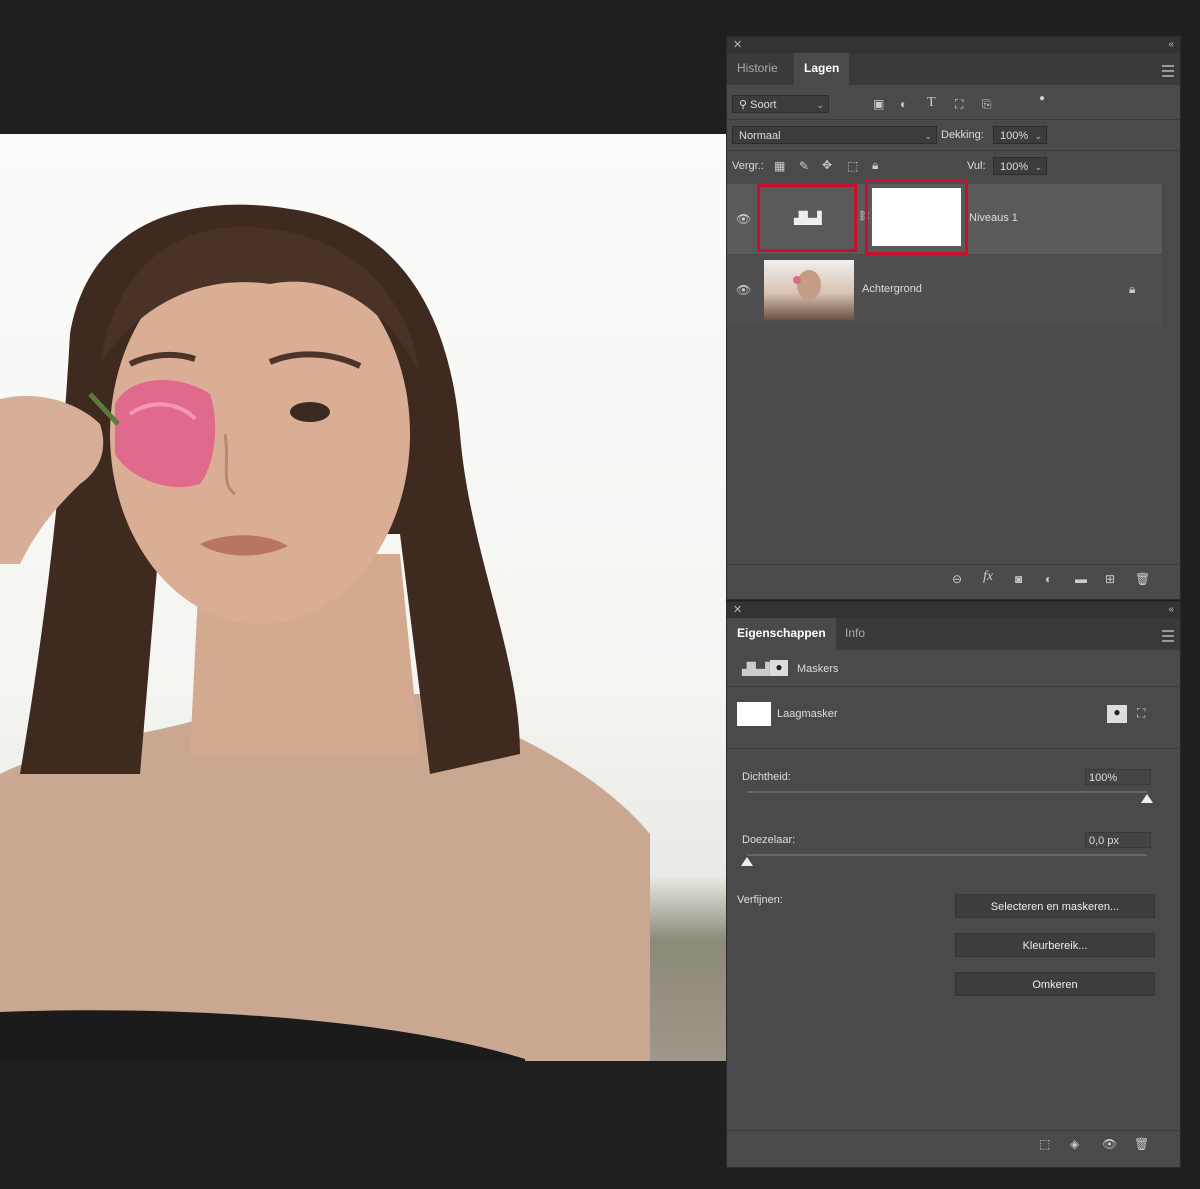  I want to click on add-mask-icon: ◙, so click(1018, 579).